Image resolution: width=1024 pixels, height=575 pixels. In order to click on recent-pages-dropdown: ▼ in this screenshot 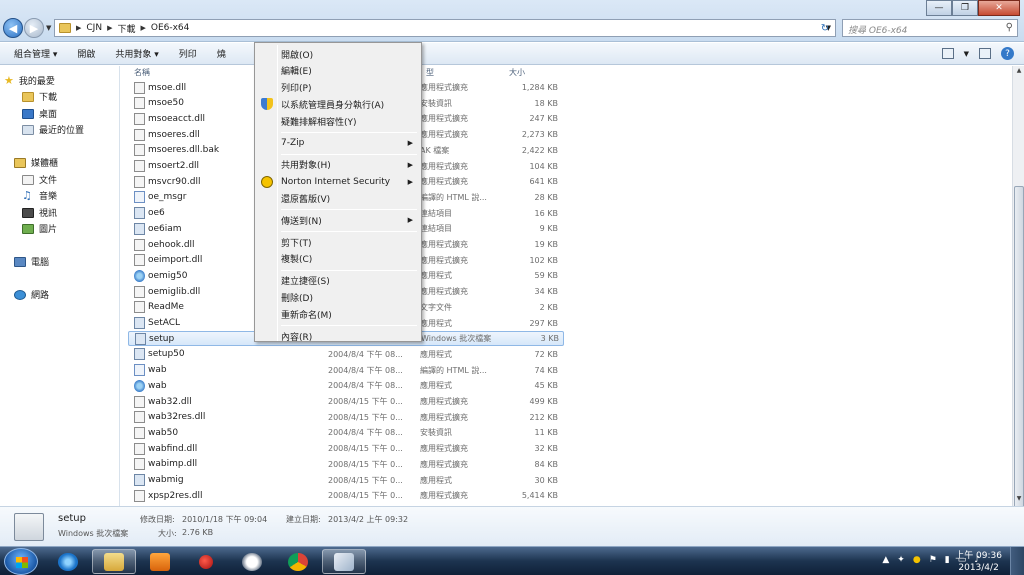, I will do `click(48, 28)`.